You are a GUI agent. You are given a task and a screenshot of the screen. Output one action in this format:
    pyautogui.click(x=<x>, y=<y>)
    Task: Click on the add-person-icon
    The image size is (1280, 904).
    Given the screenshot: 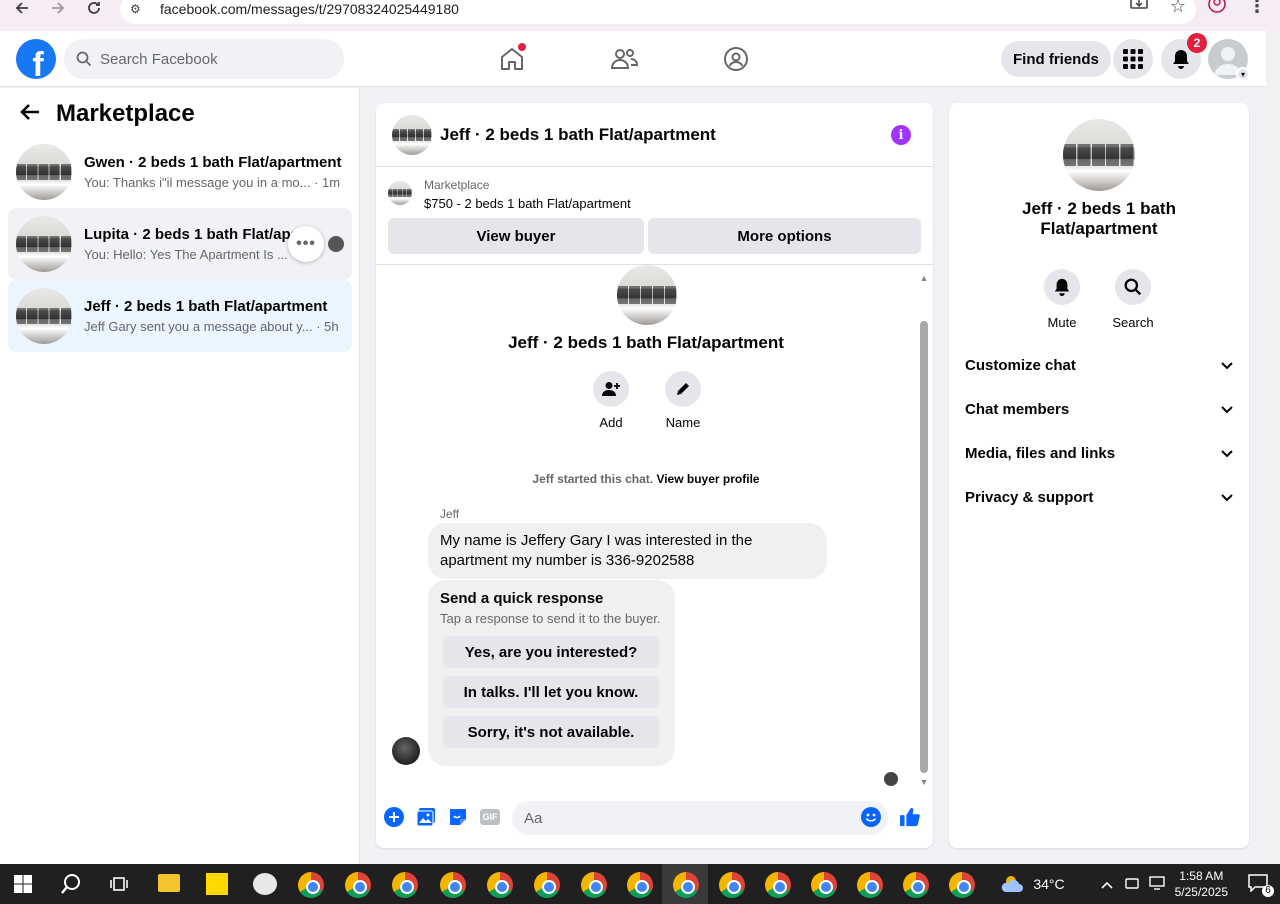 What is the action you would take?
    pyautogui.click(x=611, y=389)
    